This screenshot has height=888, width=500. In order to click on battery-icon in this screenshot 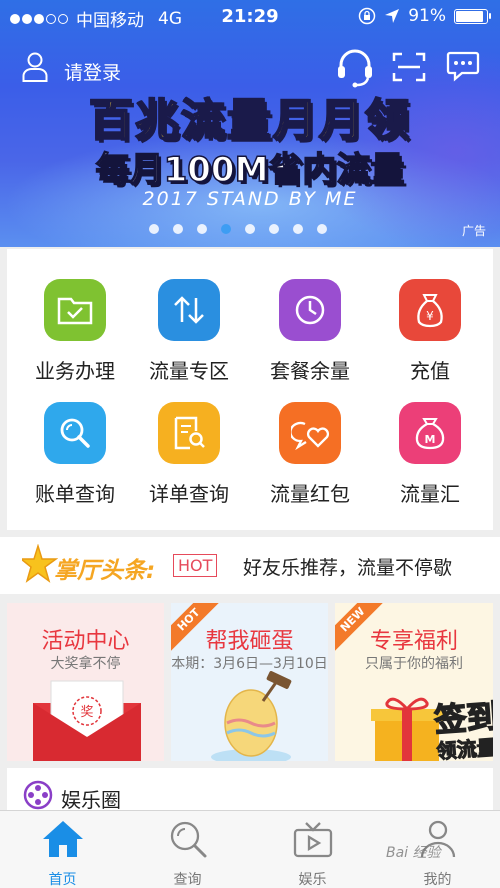, I will do `click(472, 16)`.